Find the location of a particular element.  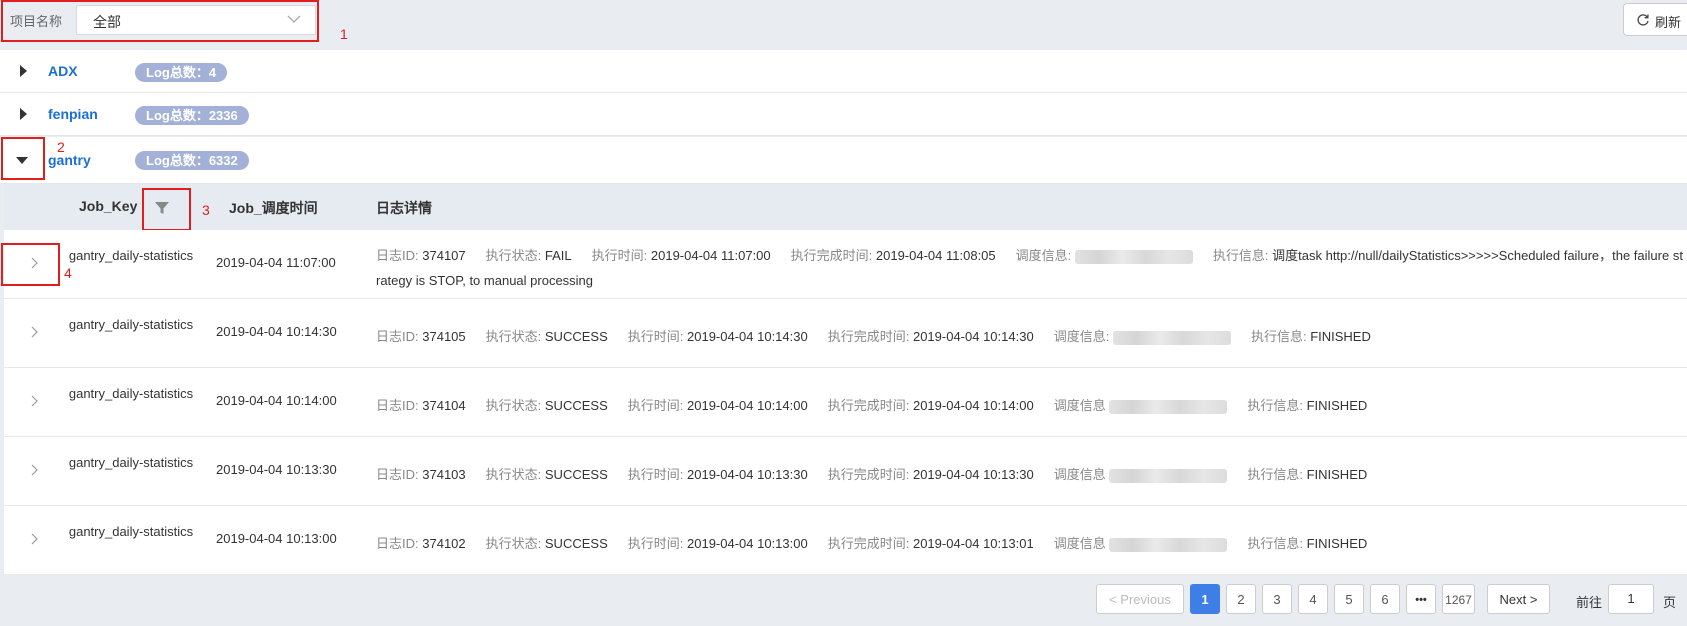

exec-time: 2019-04-04 10:13:00 is located at coordinates (747, 543).